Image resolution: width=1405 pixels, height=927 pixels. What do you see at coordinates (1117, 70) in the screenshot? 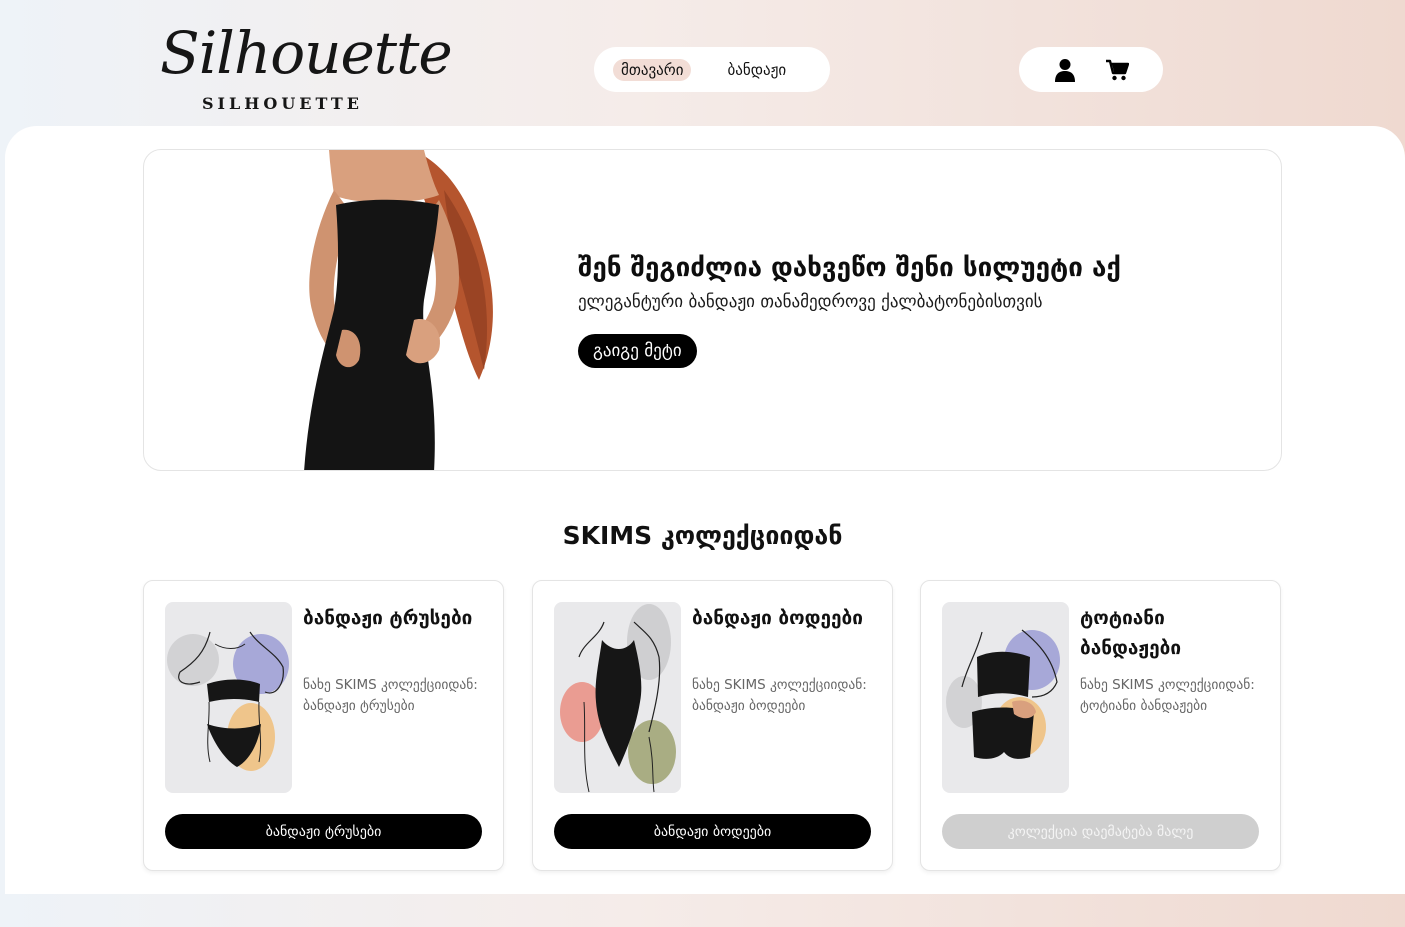
I see `cart-icon` at bounding box center [1117, 70].